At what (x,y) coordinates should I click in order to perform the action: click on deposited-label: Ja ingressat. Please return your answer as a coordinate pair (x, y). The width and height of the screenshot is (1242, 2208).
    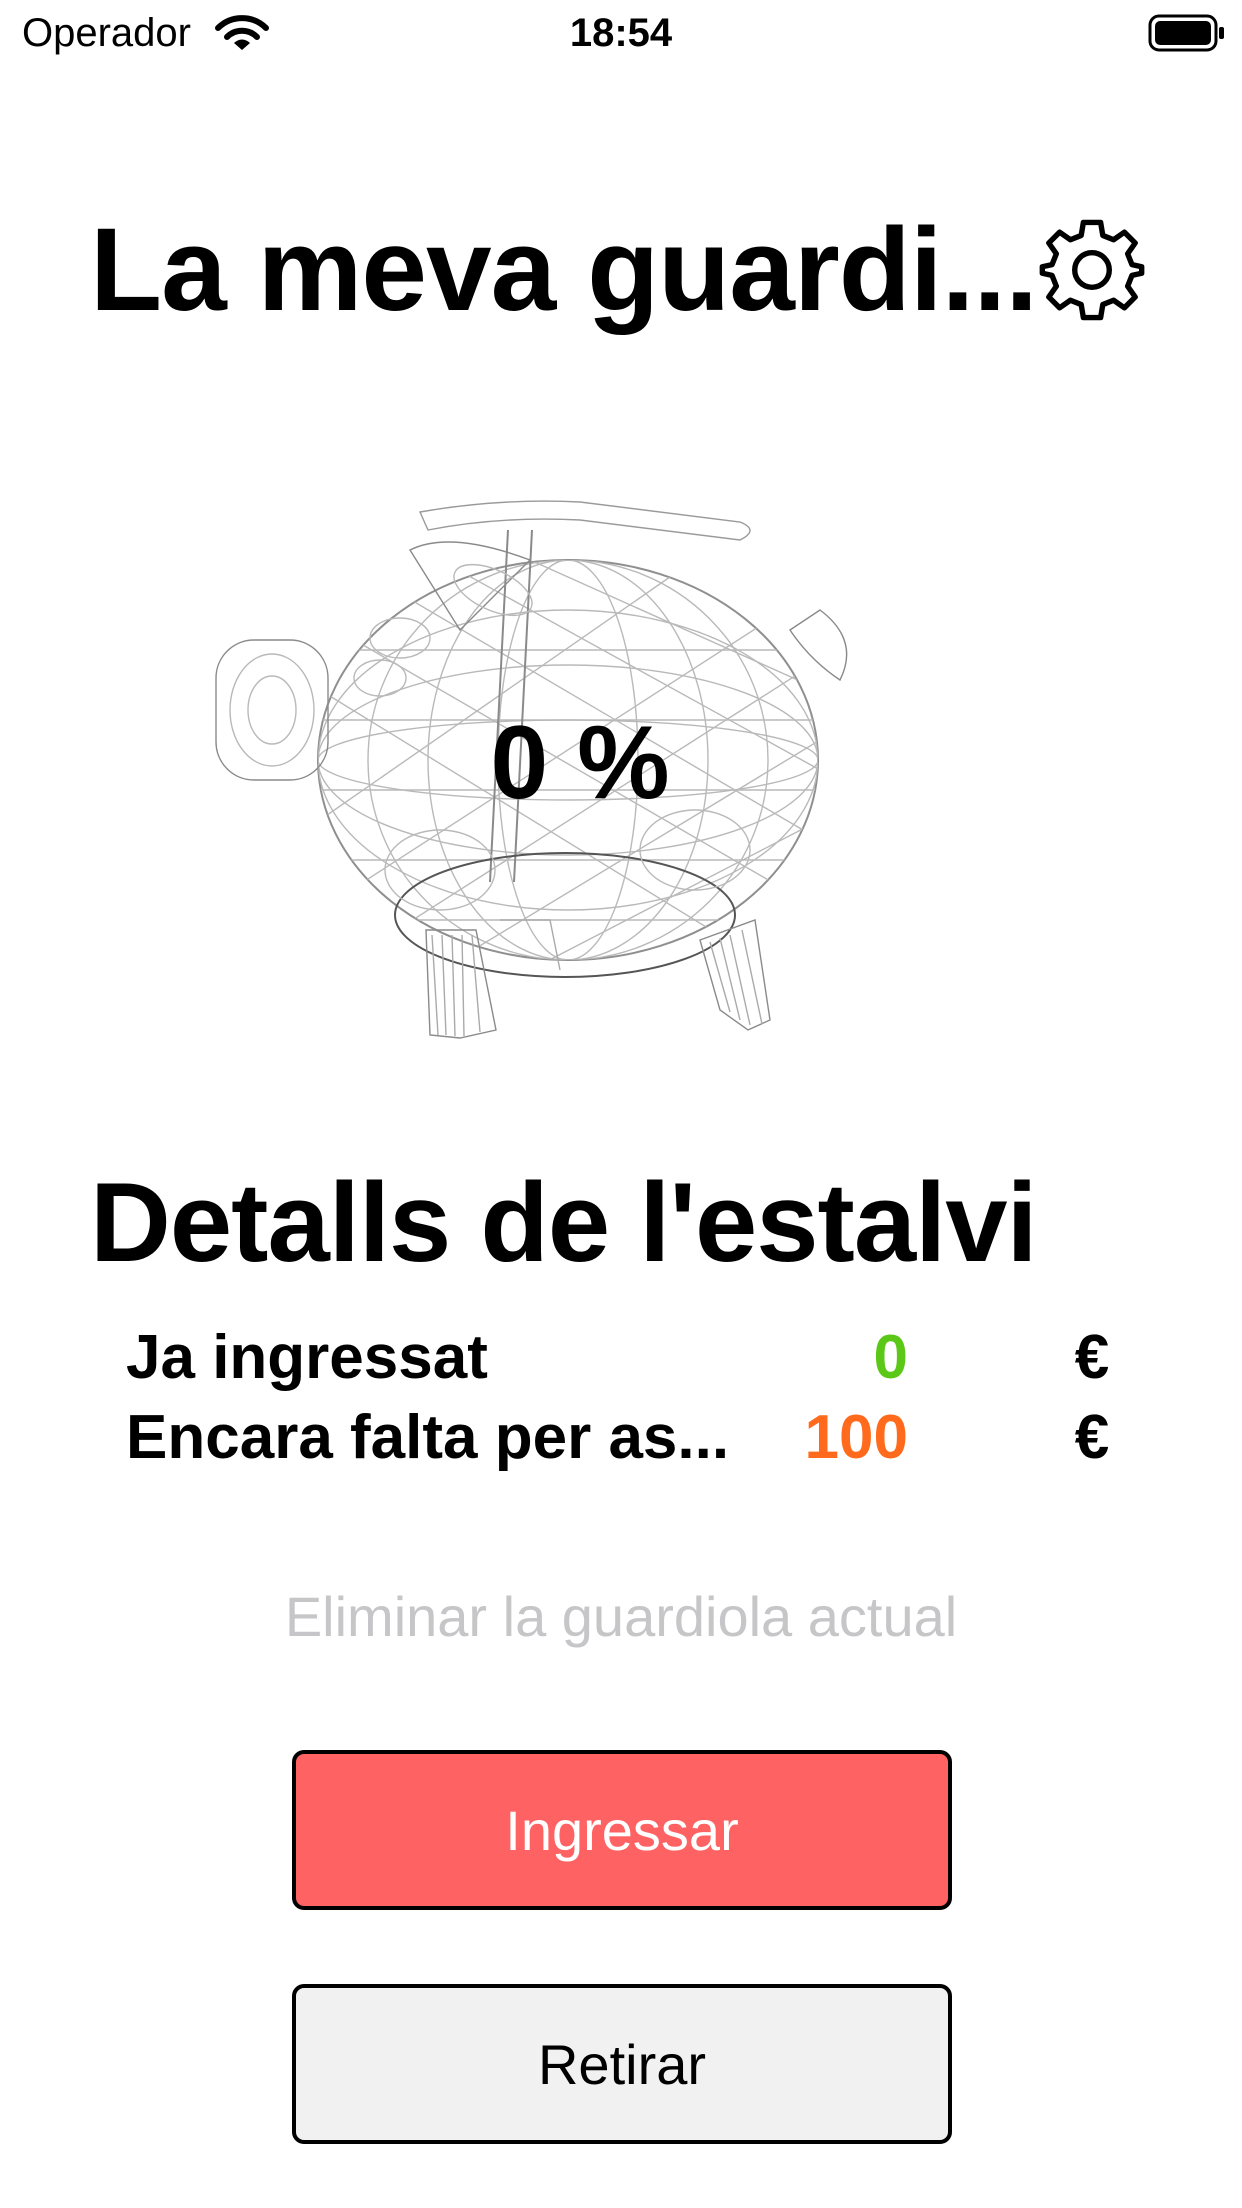
    Looking at the image, I should click on (307, 1357).